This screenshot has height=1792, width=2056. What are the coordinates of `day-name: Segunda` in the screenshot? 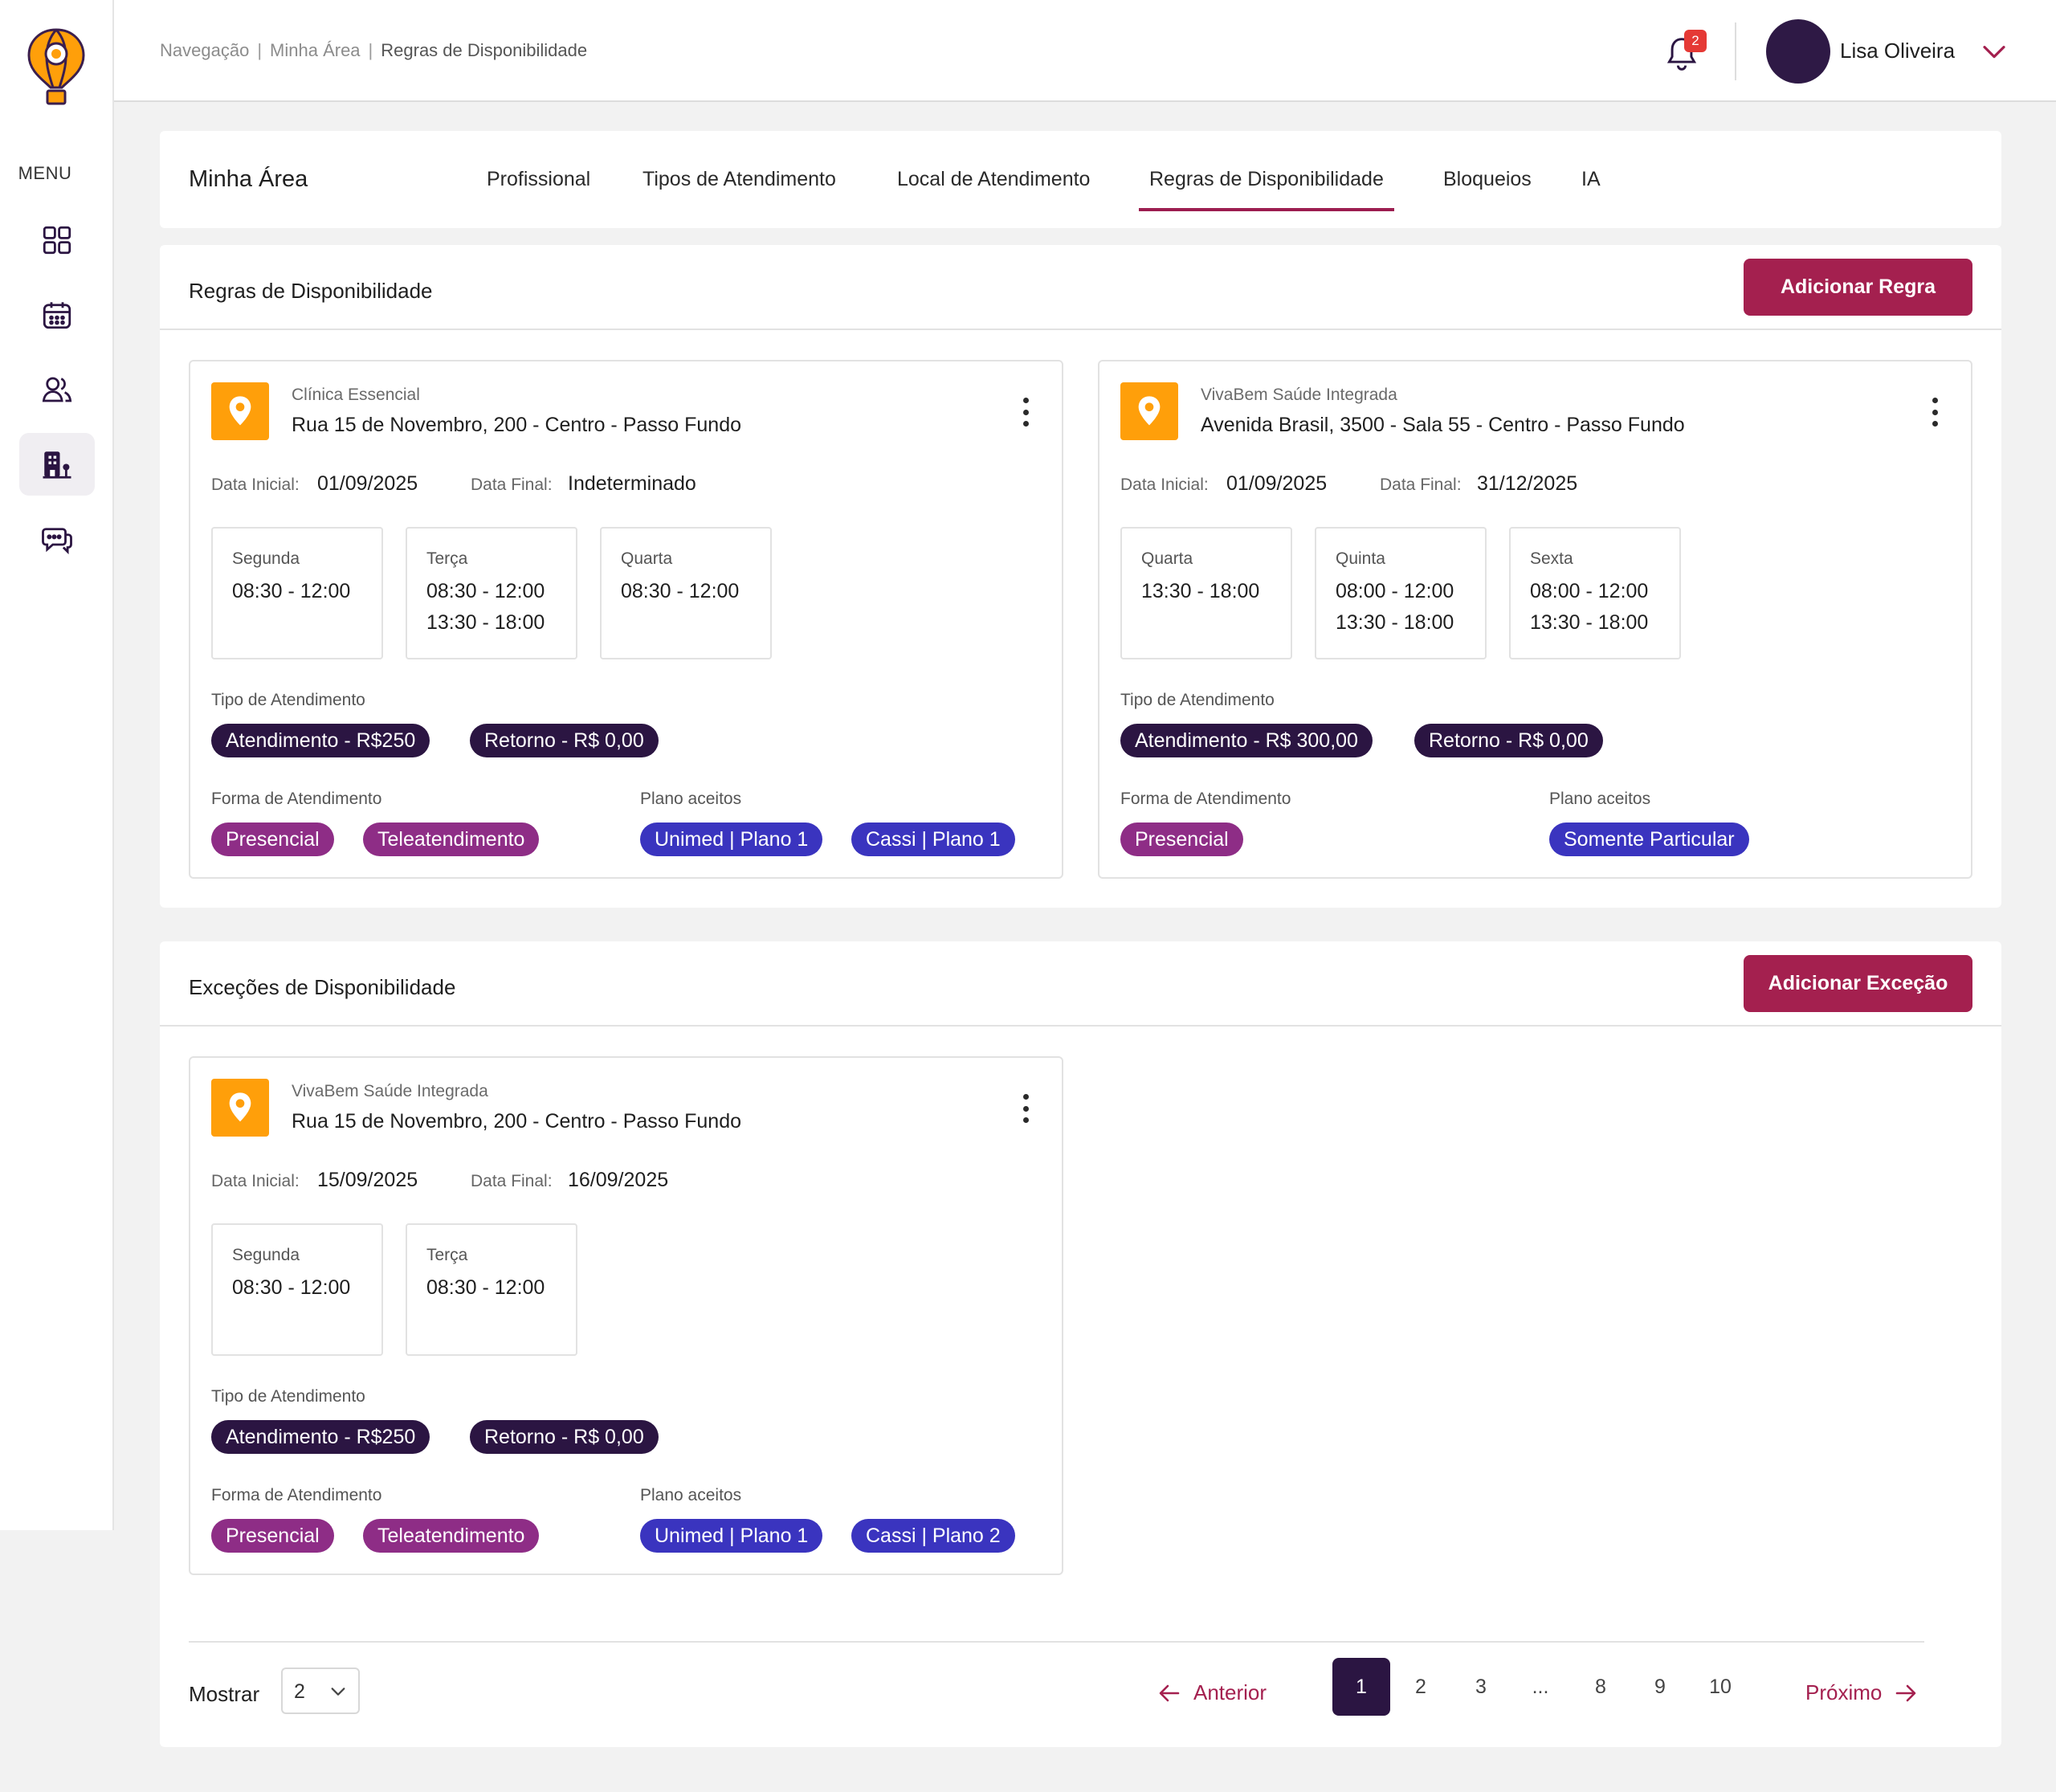 It's located at (266, 558).